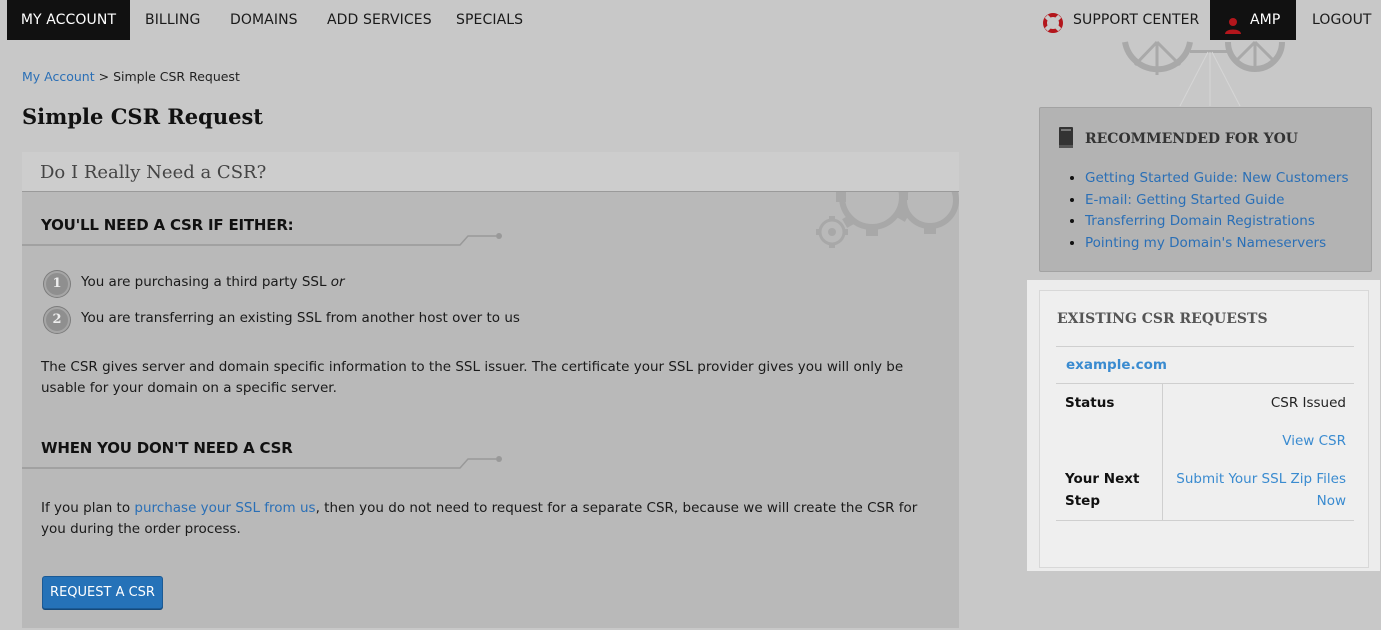 Image resolution: width=1381 pixels, height=630 pixels. What do you see at coordinates (379, 20) in the screenshot?
I see `nav-add-services: ADD SERVICES` at bounding box center [379, 20].